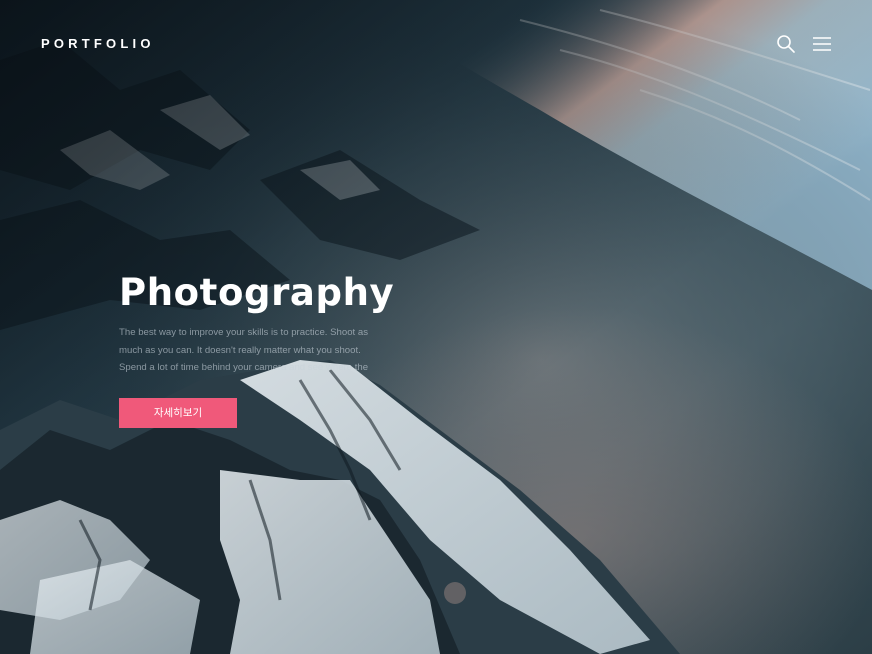 Image resolution: width=872 pixels, height=654 pixels. I want to click on site-header: PORTFOLIO, so click(436, 44).